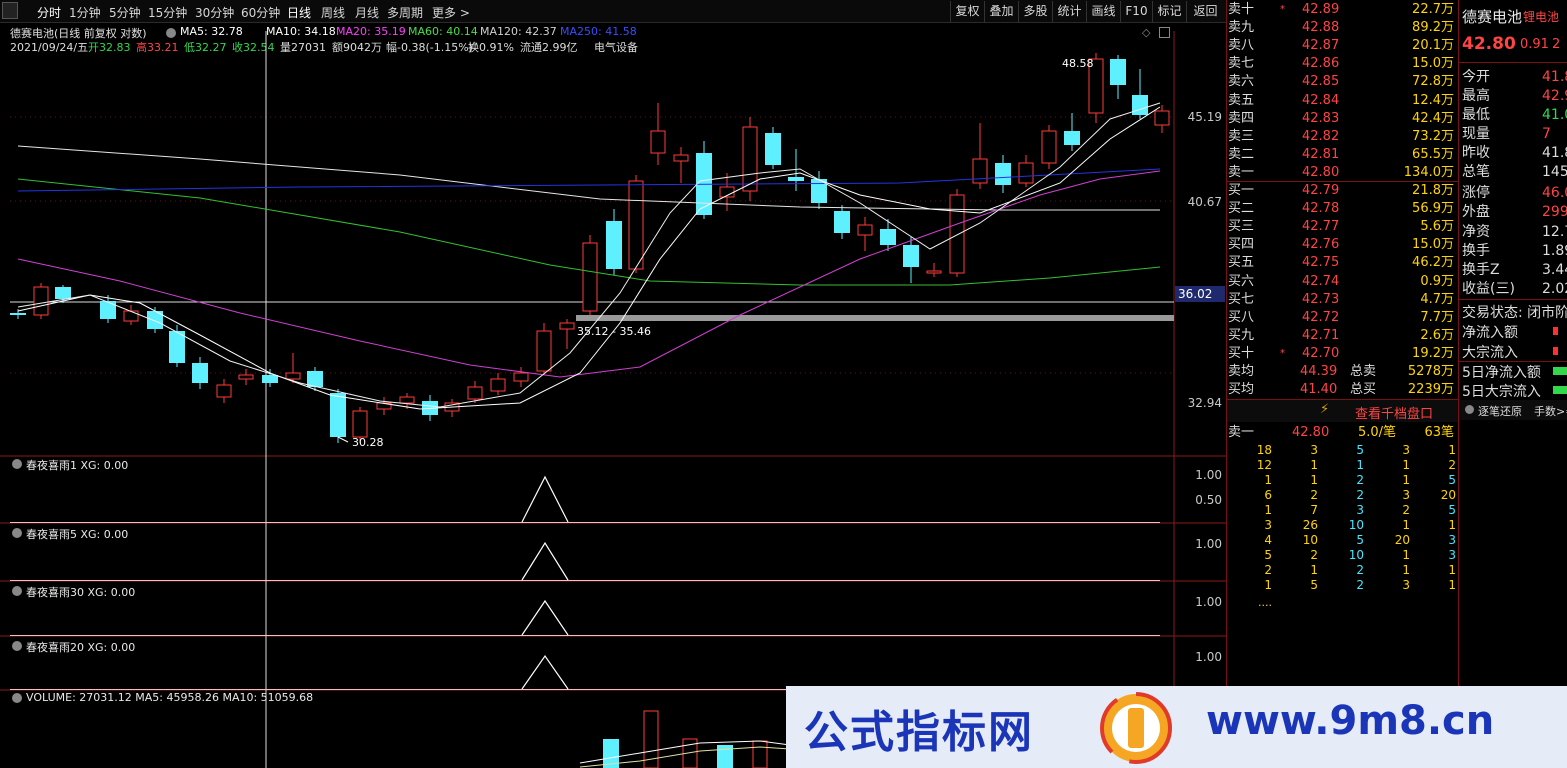 This screenshot has width=1567, height=768. Describe the element at coordinates (1341, 432) in the screenshot. I see `first-ask-row: 卖一 42.80 5.0/笔 63笔` at that location.